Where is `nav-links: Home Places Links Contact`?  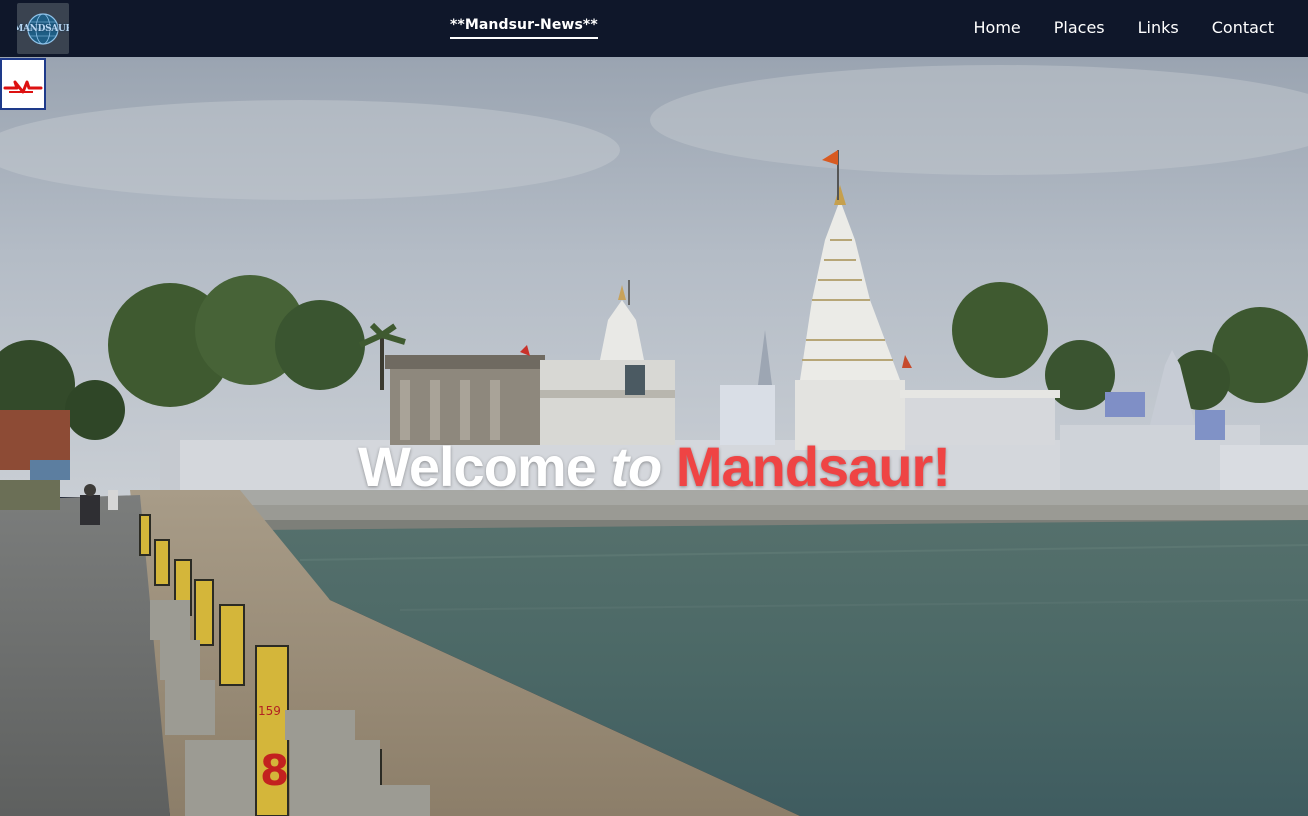 nav-links: Home Places Links Contact is located at coordinates (1107, 28).